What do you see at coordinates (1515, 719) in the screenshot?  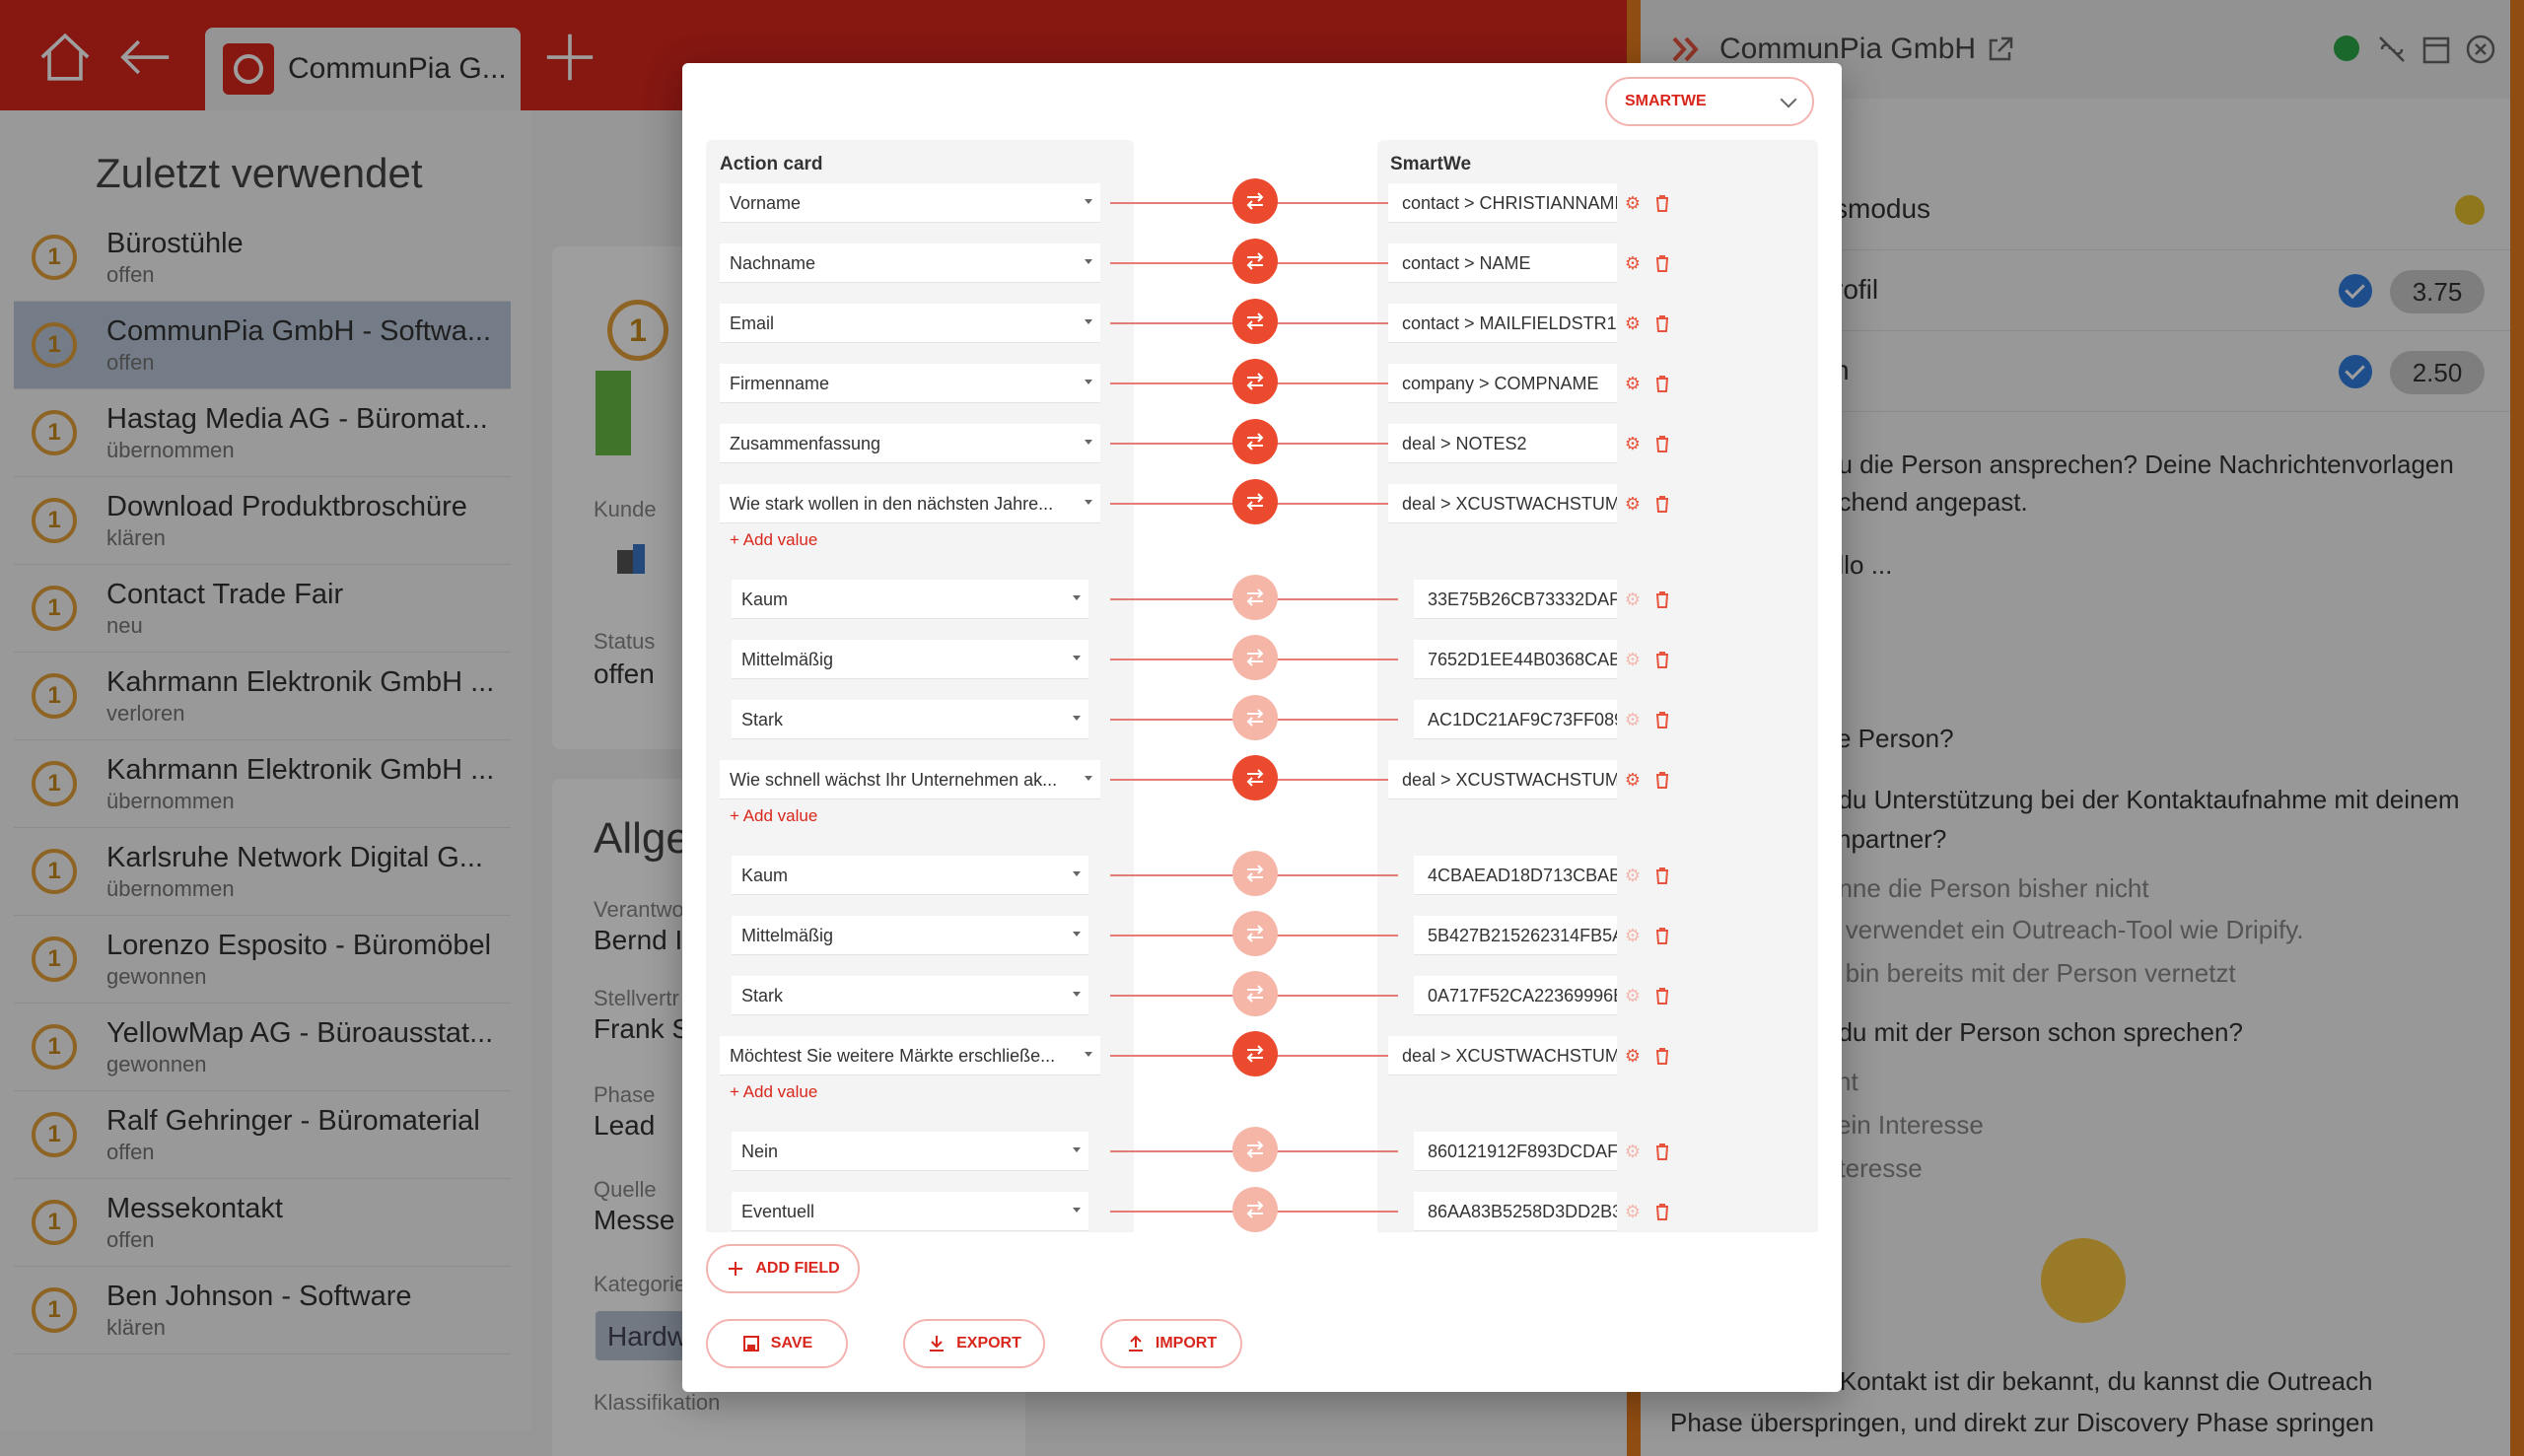 I see `target-field: AC1DC21AF9C73FF089C853F1707!` at bounding box center [1515, 719].